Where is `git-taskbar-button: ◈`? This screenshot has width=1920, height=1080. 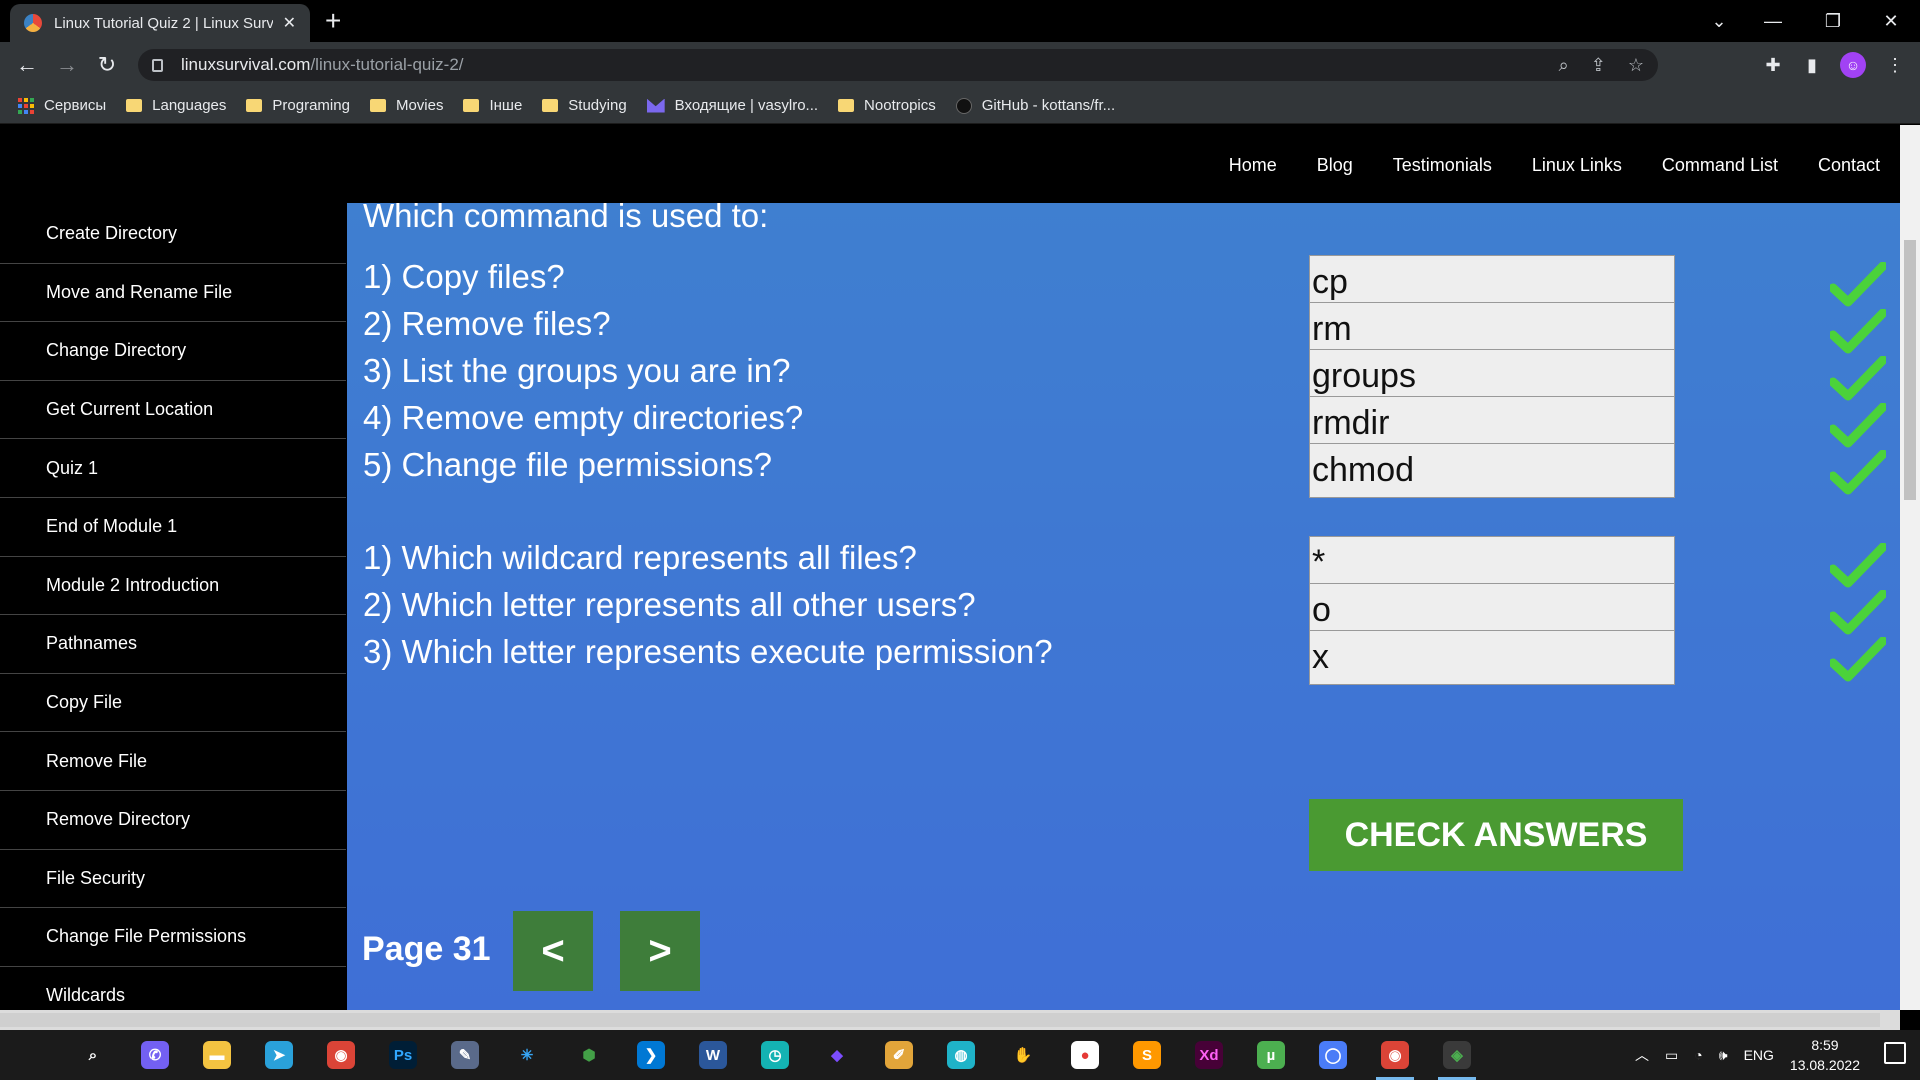
git-taskbar-button: ◈ is located at coordinates (1457, 1055).